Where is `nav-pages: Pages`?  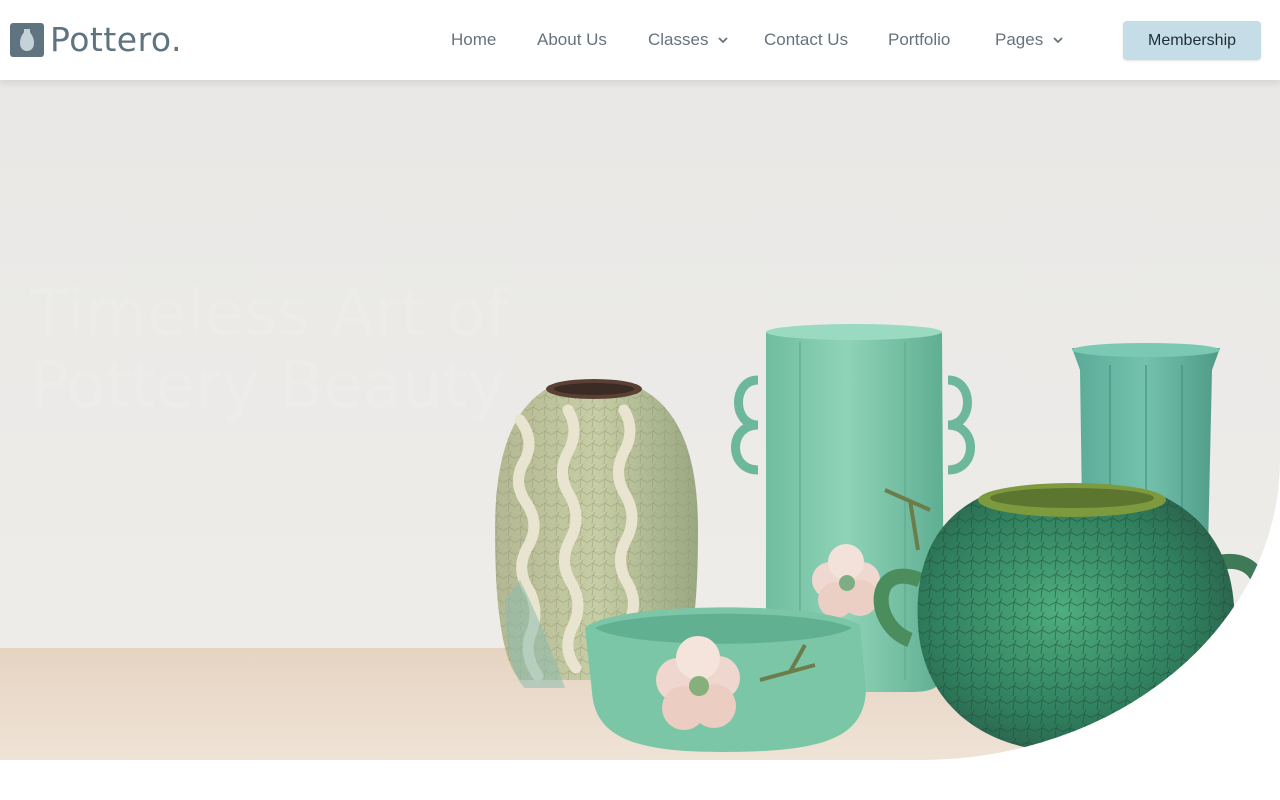 nav-pages: Pages is located at coordinates (1029, 40).